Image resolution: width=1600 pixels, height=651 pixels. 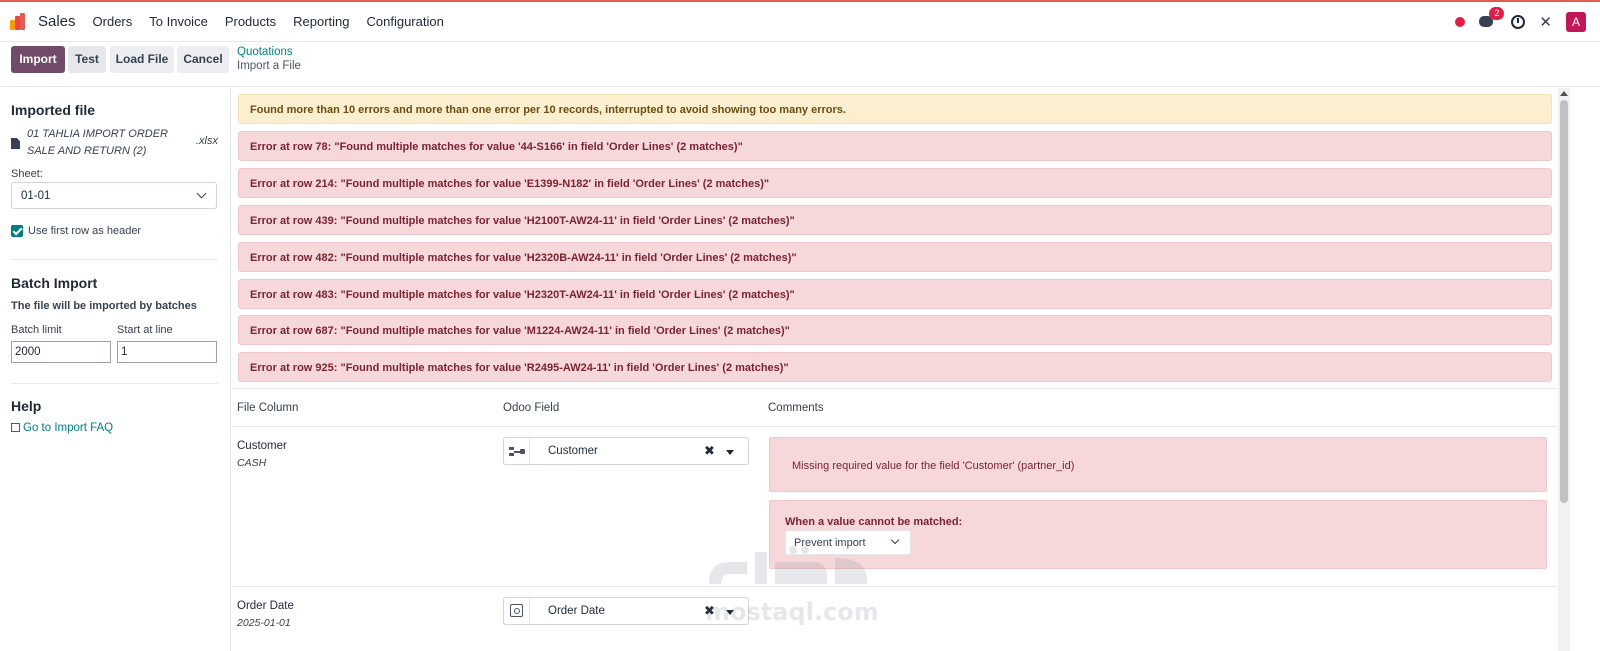 I want to click on odoo-field-value: Order Date, so click(x=576, y=611).